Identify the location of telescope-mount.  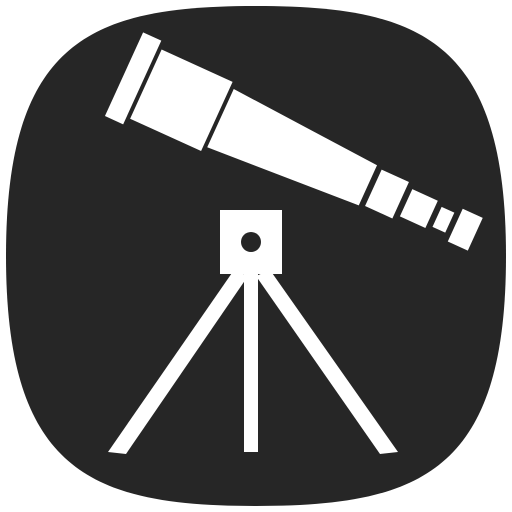
(251, 242).